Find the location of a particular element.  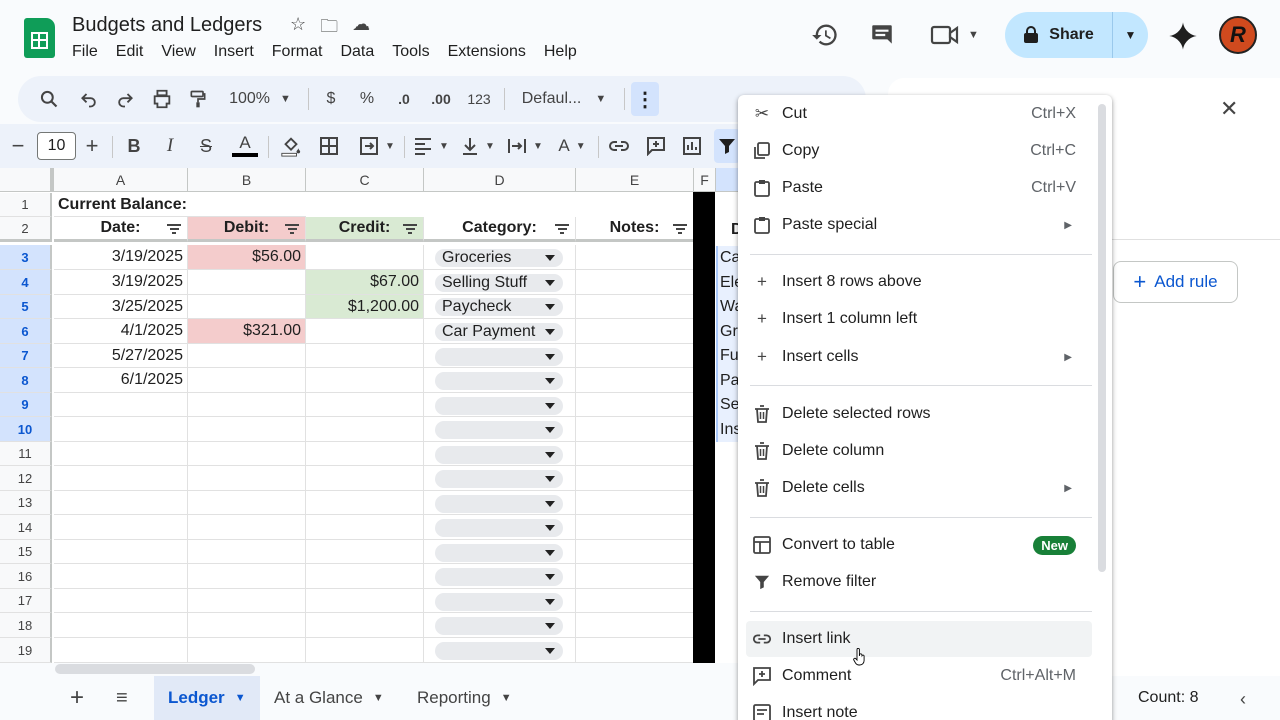

column-header-f: F is located at coordinates (705, 180).